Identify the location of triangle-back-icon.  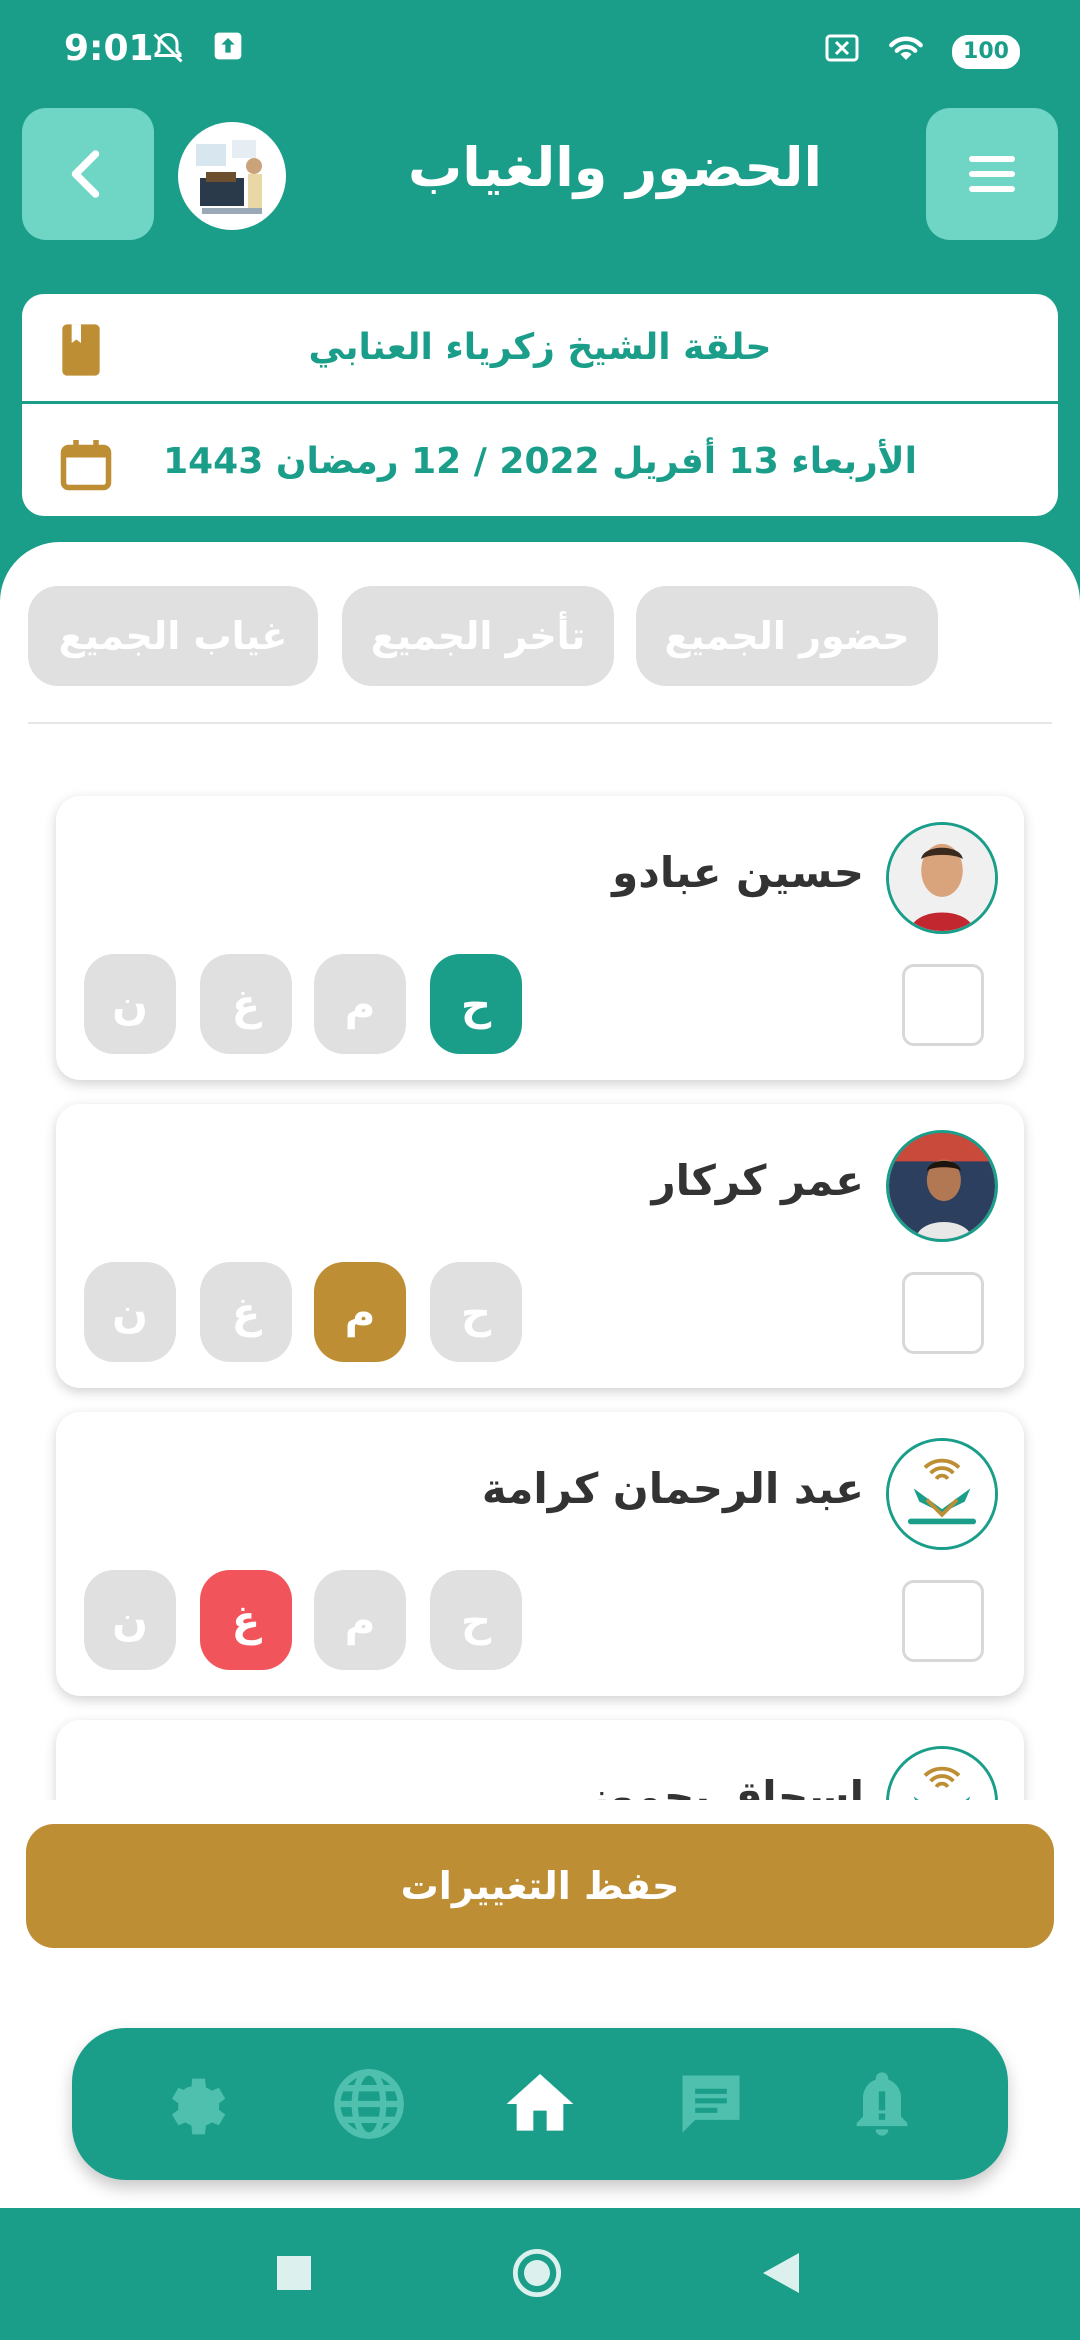
(781, 2273).